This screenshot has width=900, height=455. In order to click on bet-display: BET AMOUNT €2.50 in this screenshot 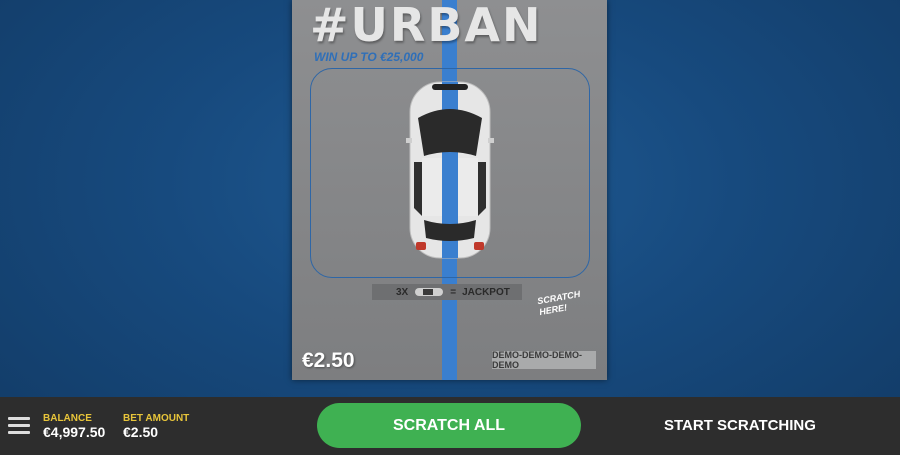, I will do `click(156, 426)`.